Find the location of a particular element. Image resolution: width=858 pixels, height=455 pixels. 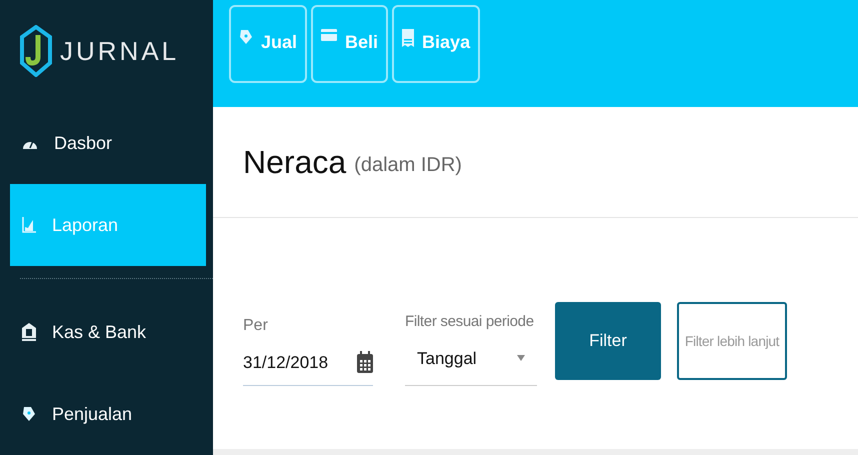

sidebar-item: Kas & Bank is located at coordinates (108, 332).